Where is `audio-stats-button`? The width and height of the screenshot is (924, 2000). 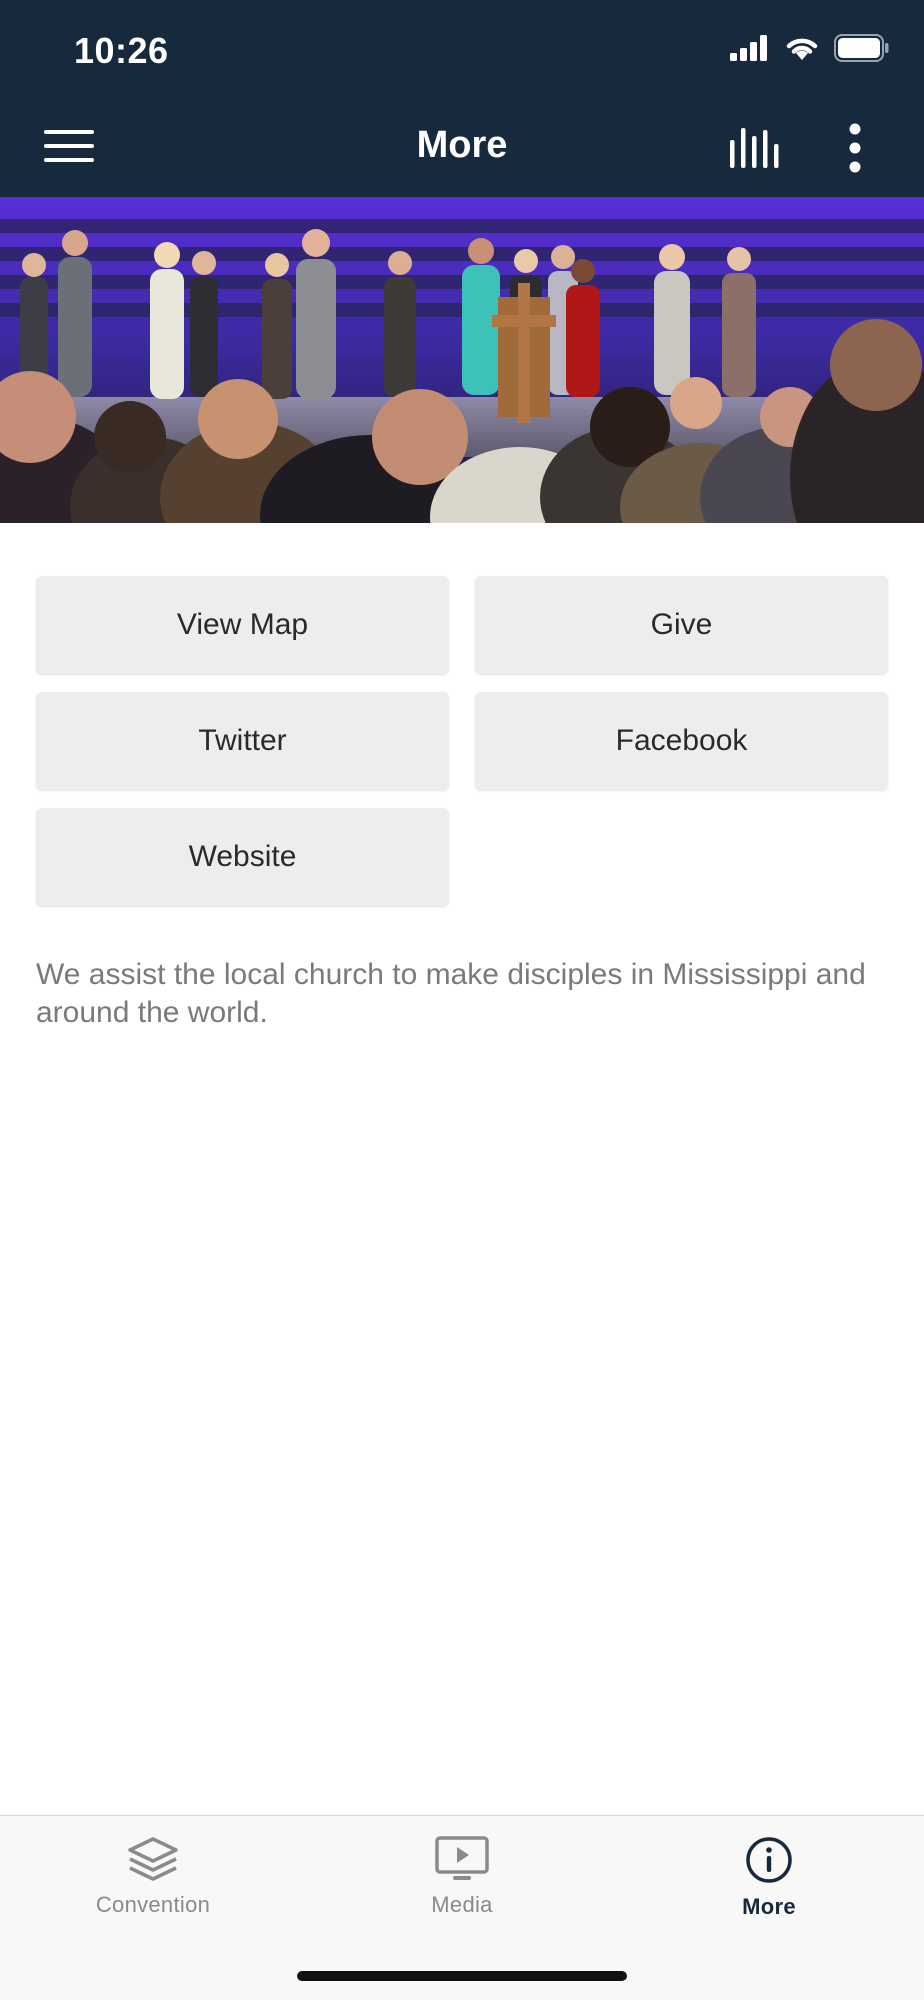
audio-stats-button is located at coordinates (755, 147).